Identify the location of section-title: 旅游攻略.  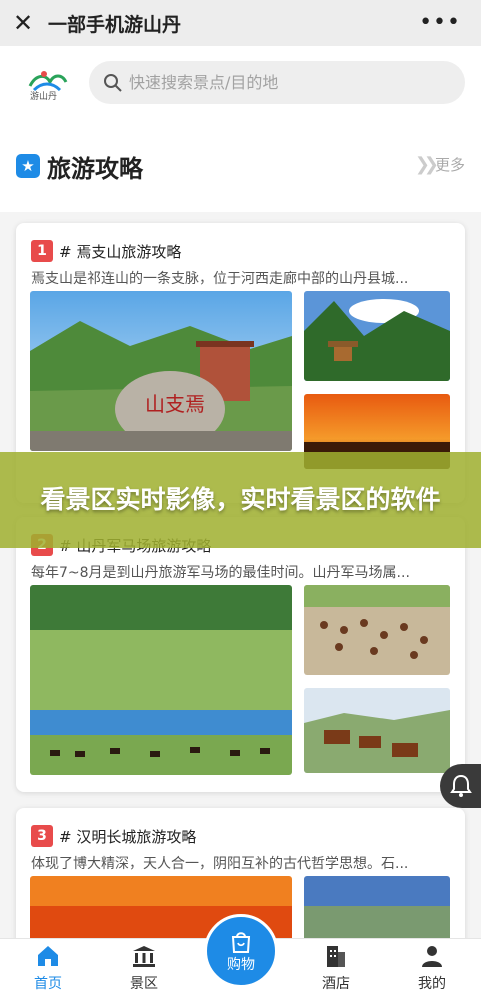
(95, 169).